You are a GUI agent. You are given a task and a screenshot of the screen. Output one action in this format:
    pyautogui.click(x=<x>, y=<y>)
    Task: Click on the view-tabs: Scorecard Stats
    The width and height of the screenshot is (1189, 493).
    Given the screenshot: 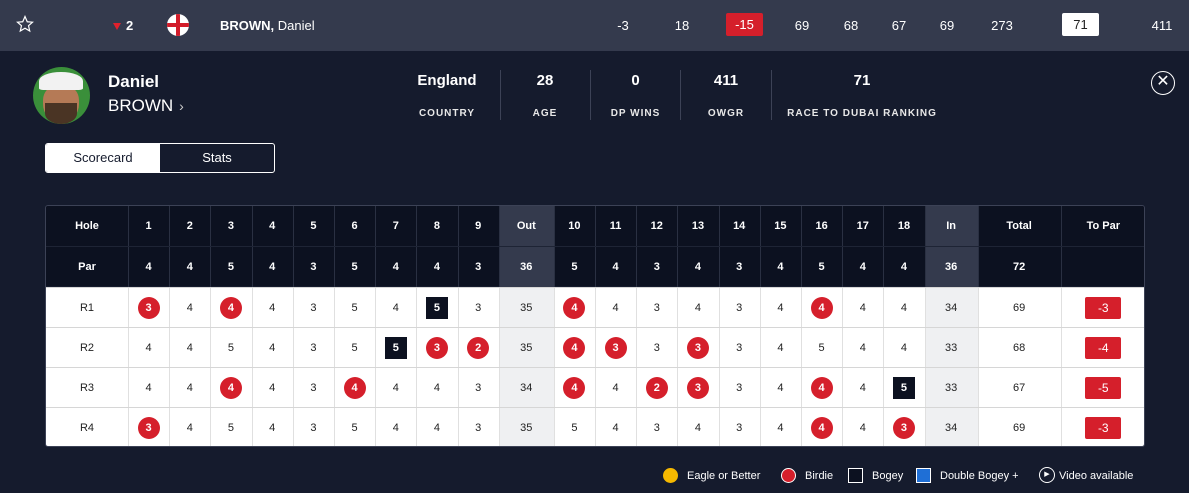 What is the action you would take?
    pyautogui.click(x=160, y=158)
    